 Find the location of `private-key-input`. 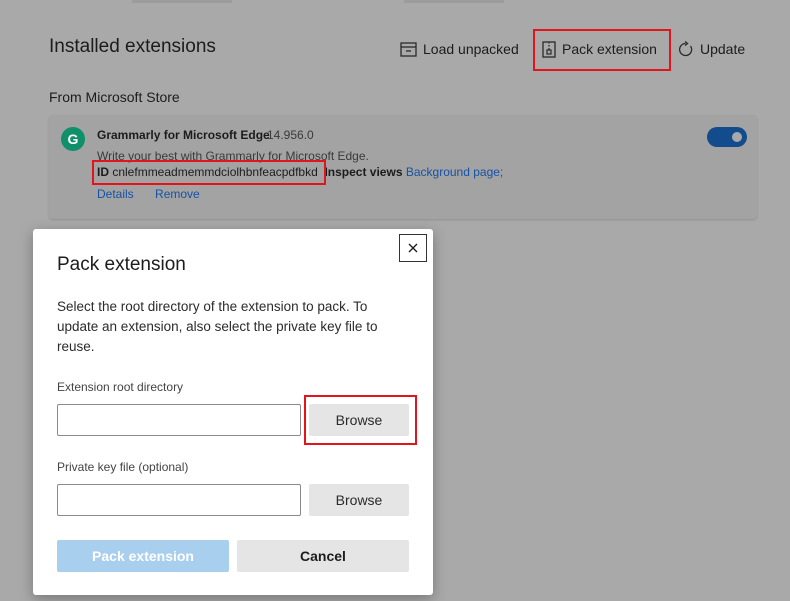

private-key-input is located at coordinates (179, 500).